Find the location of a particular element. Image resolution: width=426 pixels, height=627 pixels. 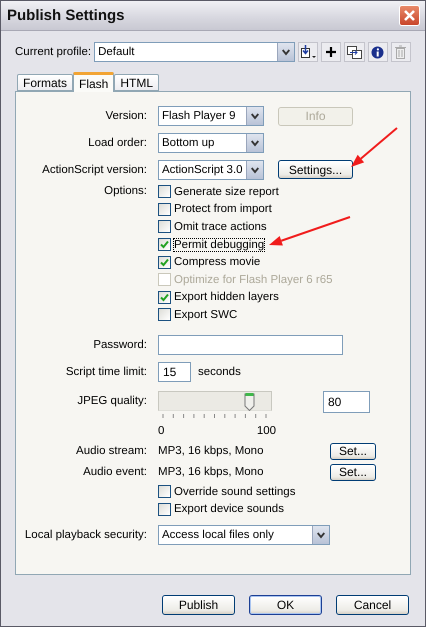

close-icon is located at coordinates (409, 15).